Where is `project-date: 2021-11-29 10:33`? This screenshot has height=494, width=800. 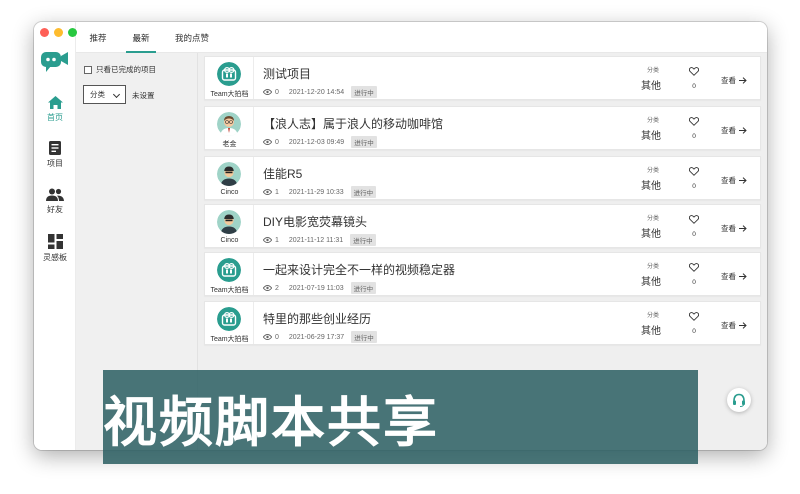
project-date: 2021-11-29 10:33 is located at coordinates (316, 192).